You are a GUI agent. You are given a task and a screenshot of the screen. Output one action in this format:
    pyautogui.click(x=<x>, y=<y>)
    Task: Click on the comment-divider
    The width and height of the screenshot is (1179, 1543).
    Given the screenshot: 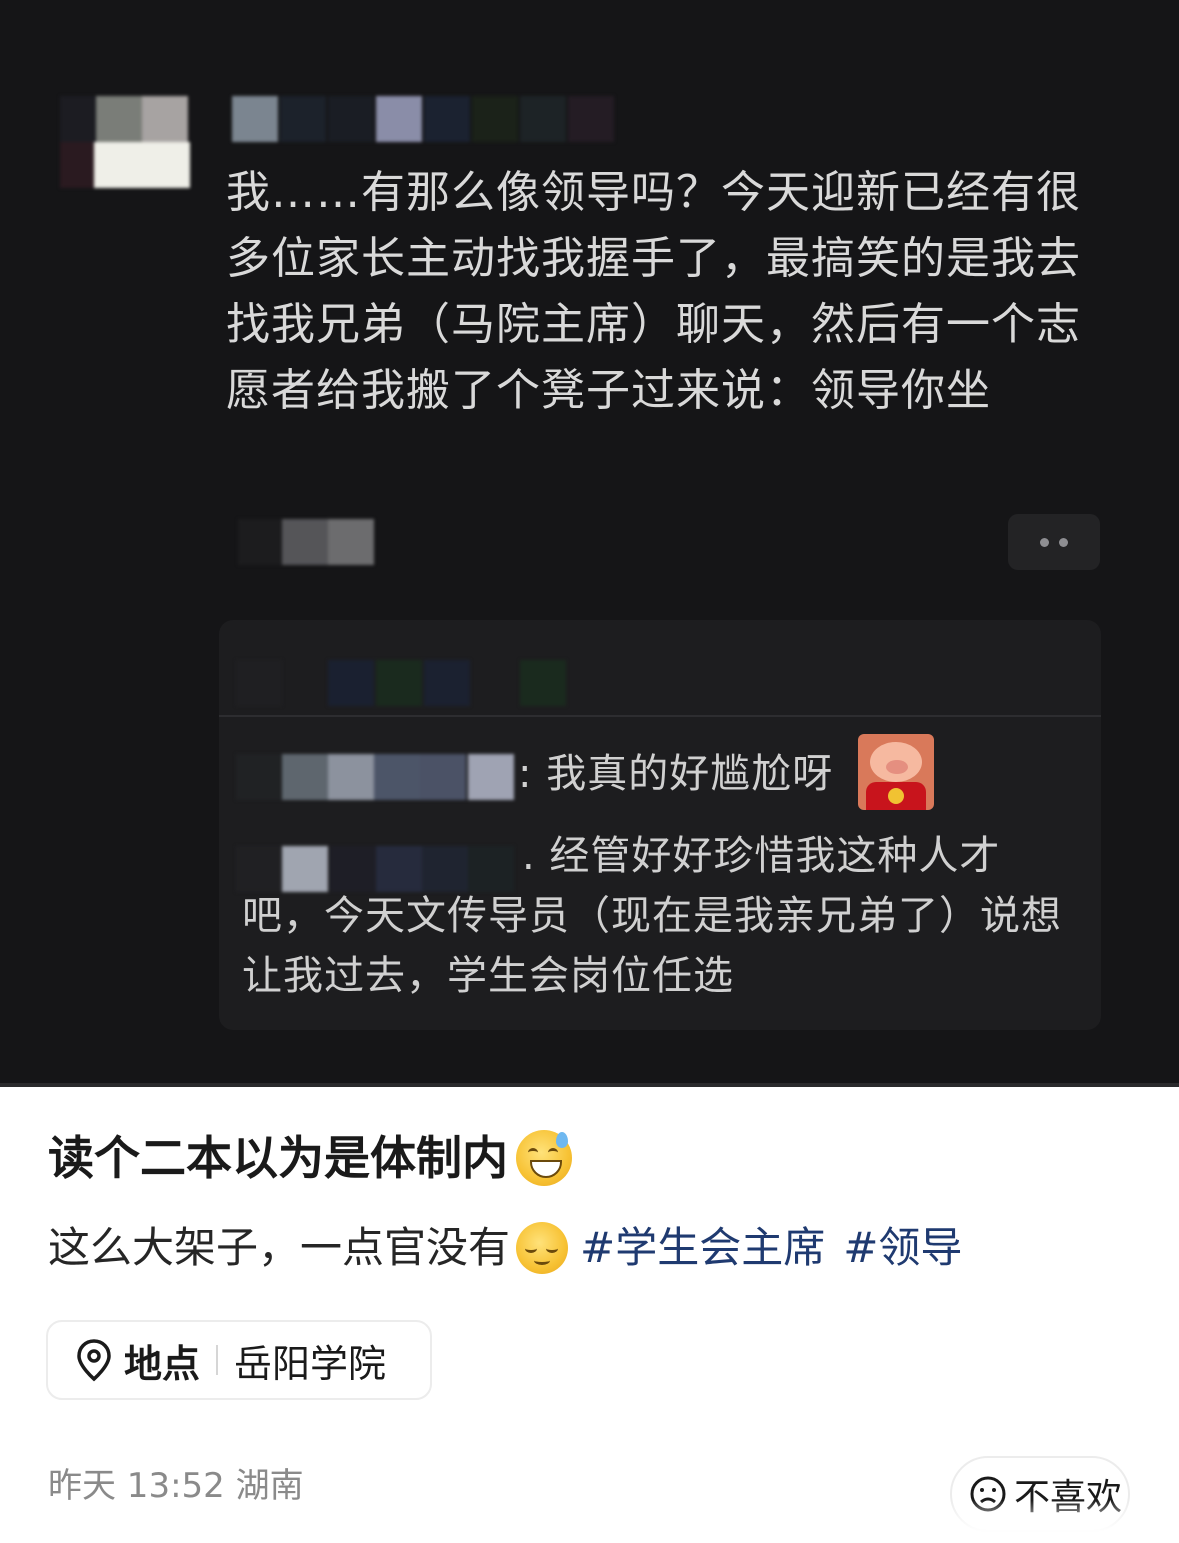 What is the action you would take?
    pyautogui.click(x=660, y=716)
    